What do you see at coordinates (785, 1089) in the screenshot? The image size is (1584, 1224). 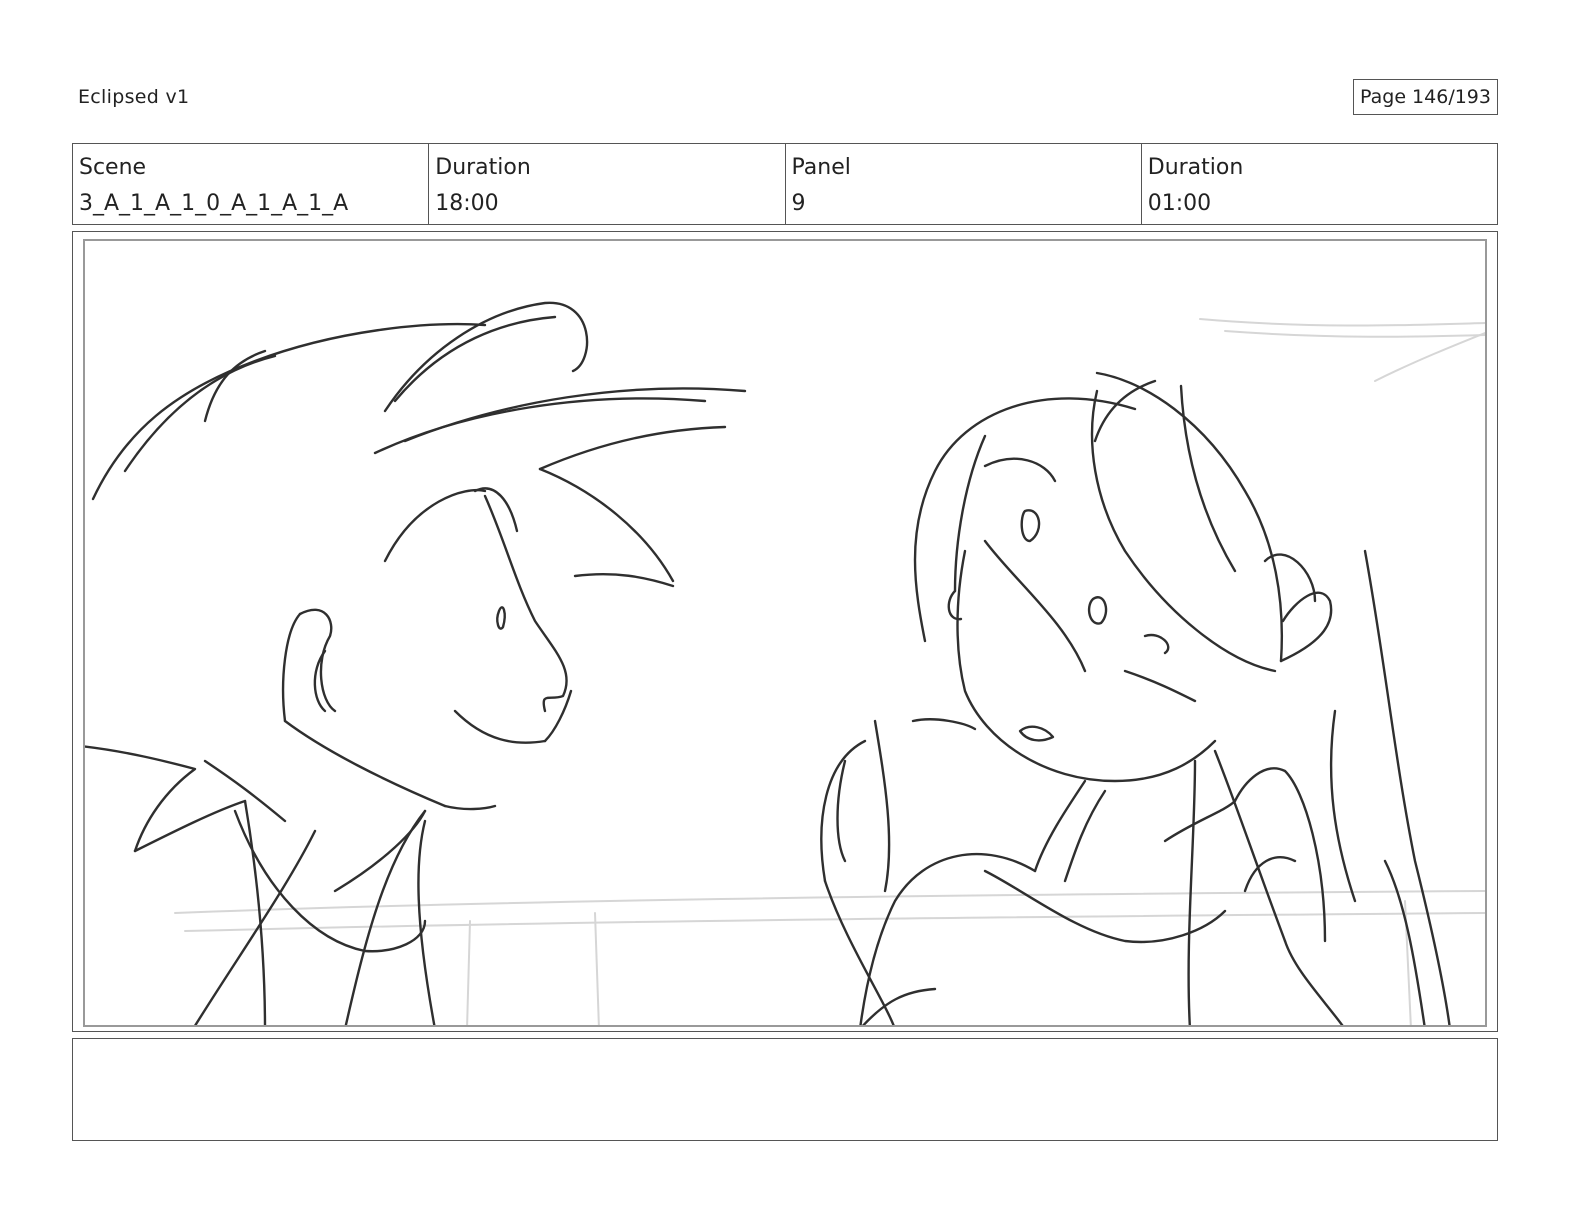 I see `panel-notes-box` at bounding box center [785, 1089].